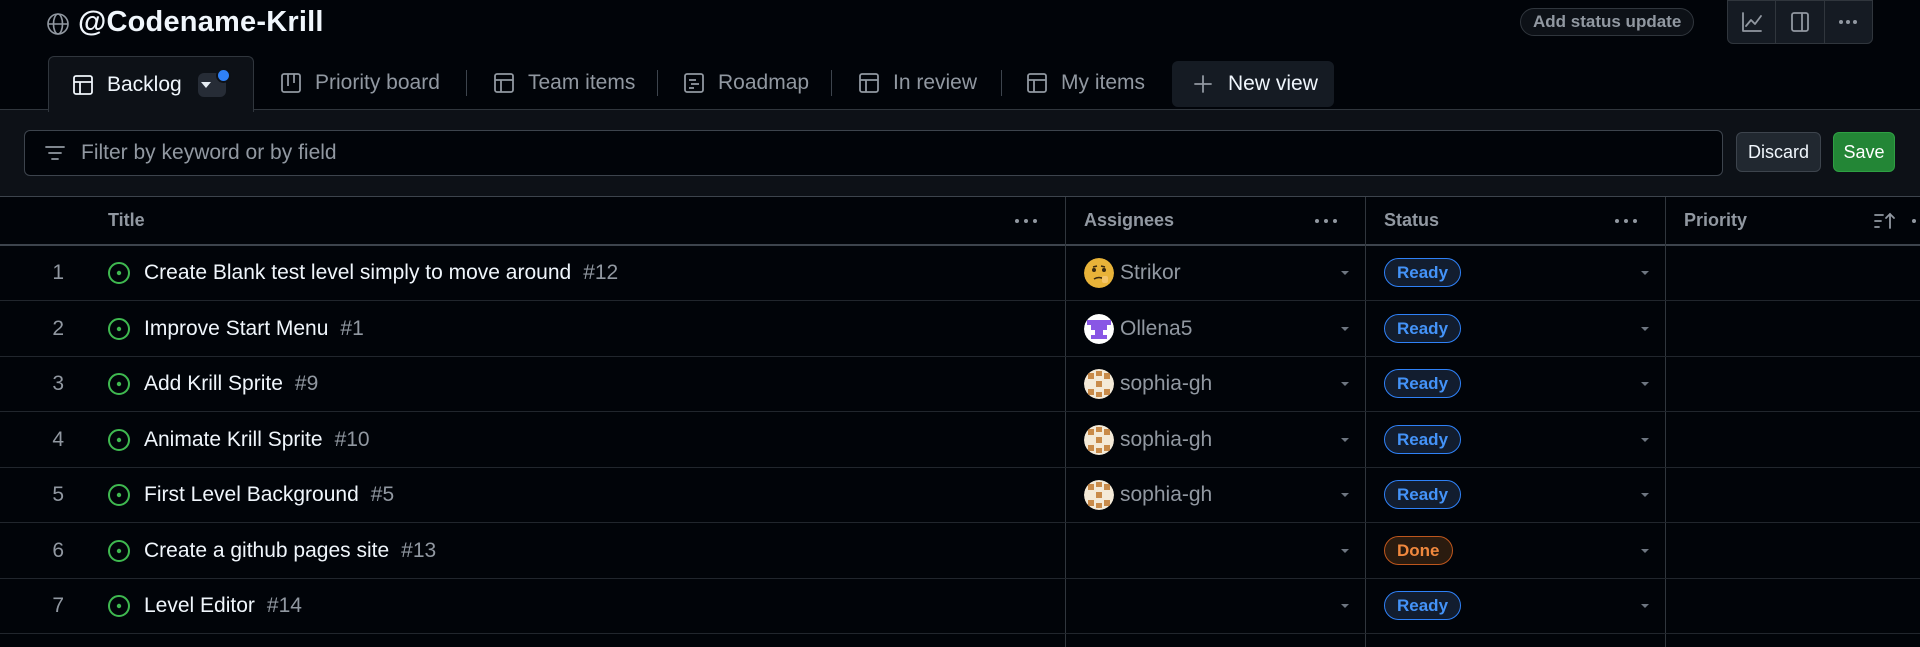  Describe the element at coordinates (1138, 328) in the screenshot. I see `assignee: Ollena5` at that location.